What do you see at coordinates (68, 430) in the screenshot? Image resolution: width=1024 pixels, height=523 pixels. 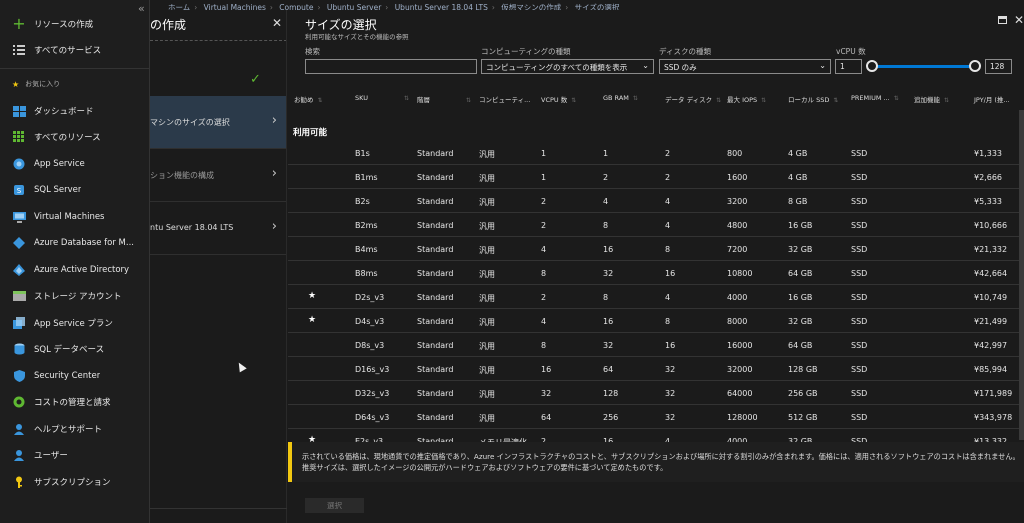 I see `sidebar-item-label: ヘルプとサポート` at bounding box center [68, 430].